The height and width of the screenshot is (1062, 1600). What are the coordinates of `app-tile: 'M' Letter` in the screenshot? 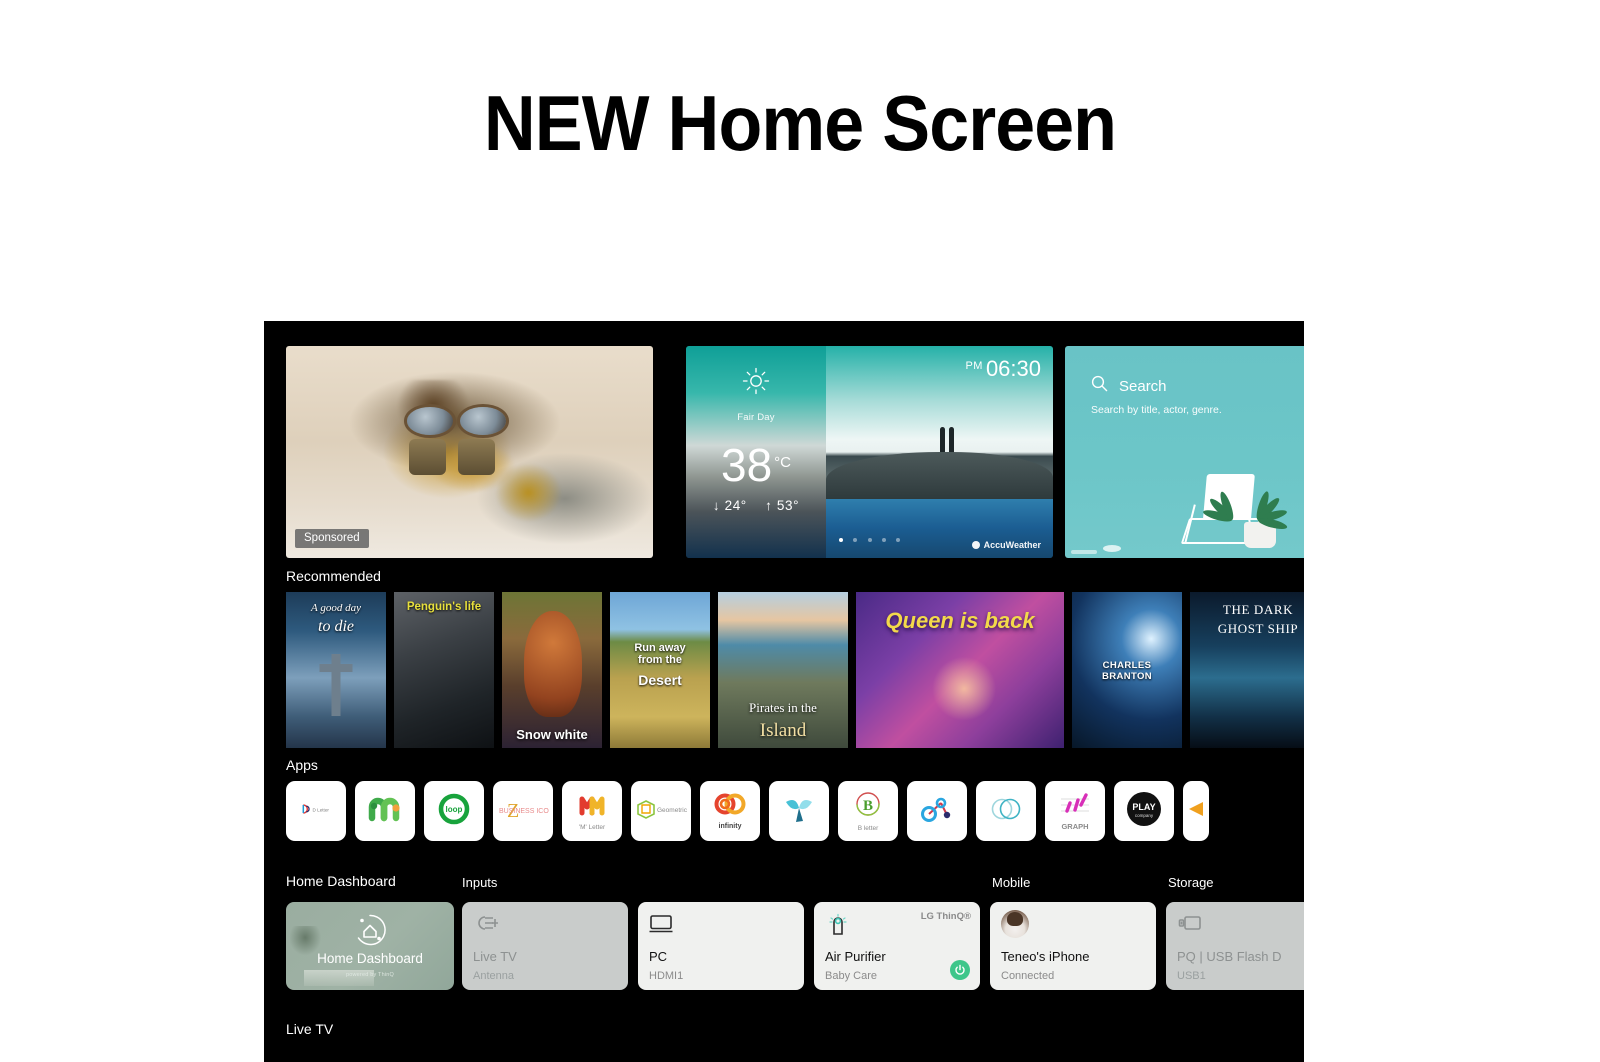 It's located at (592, 811).